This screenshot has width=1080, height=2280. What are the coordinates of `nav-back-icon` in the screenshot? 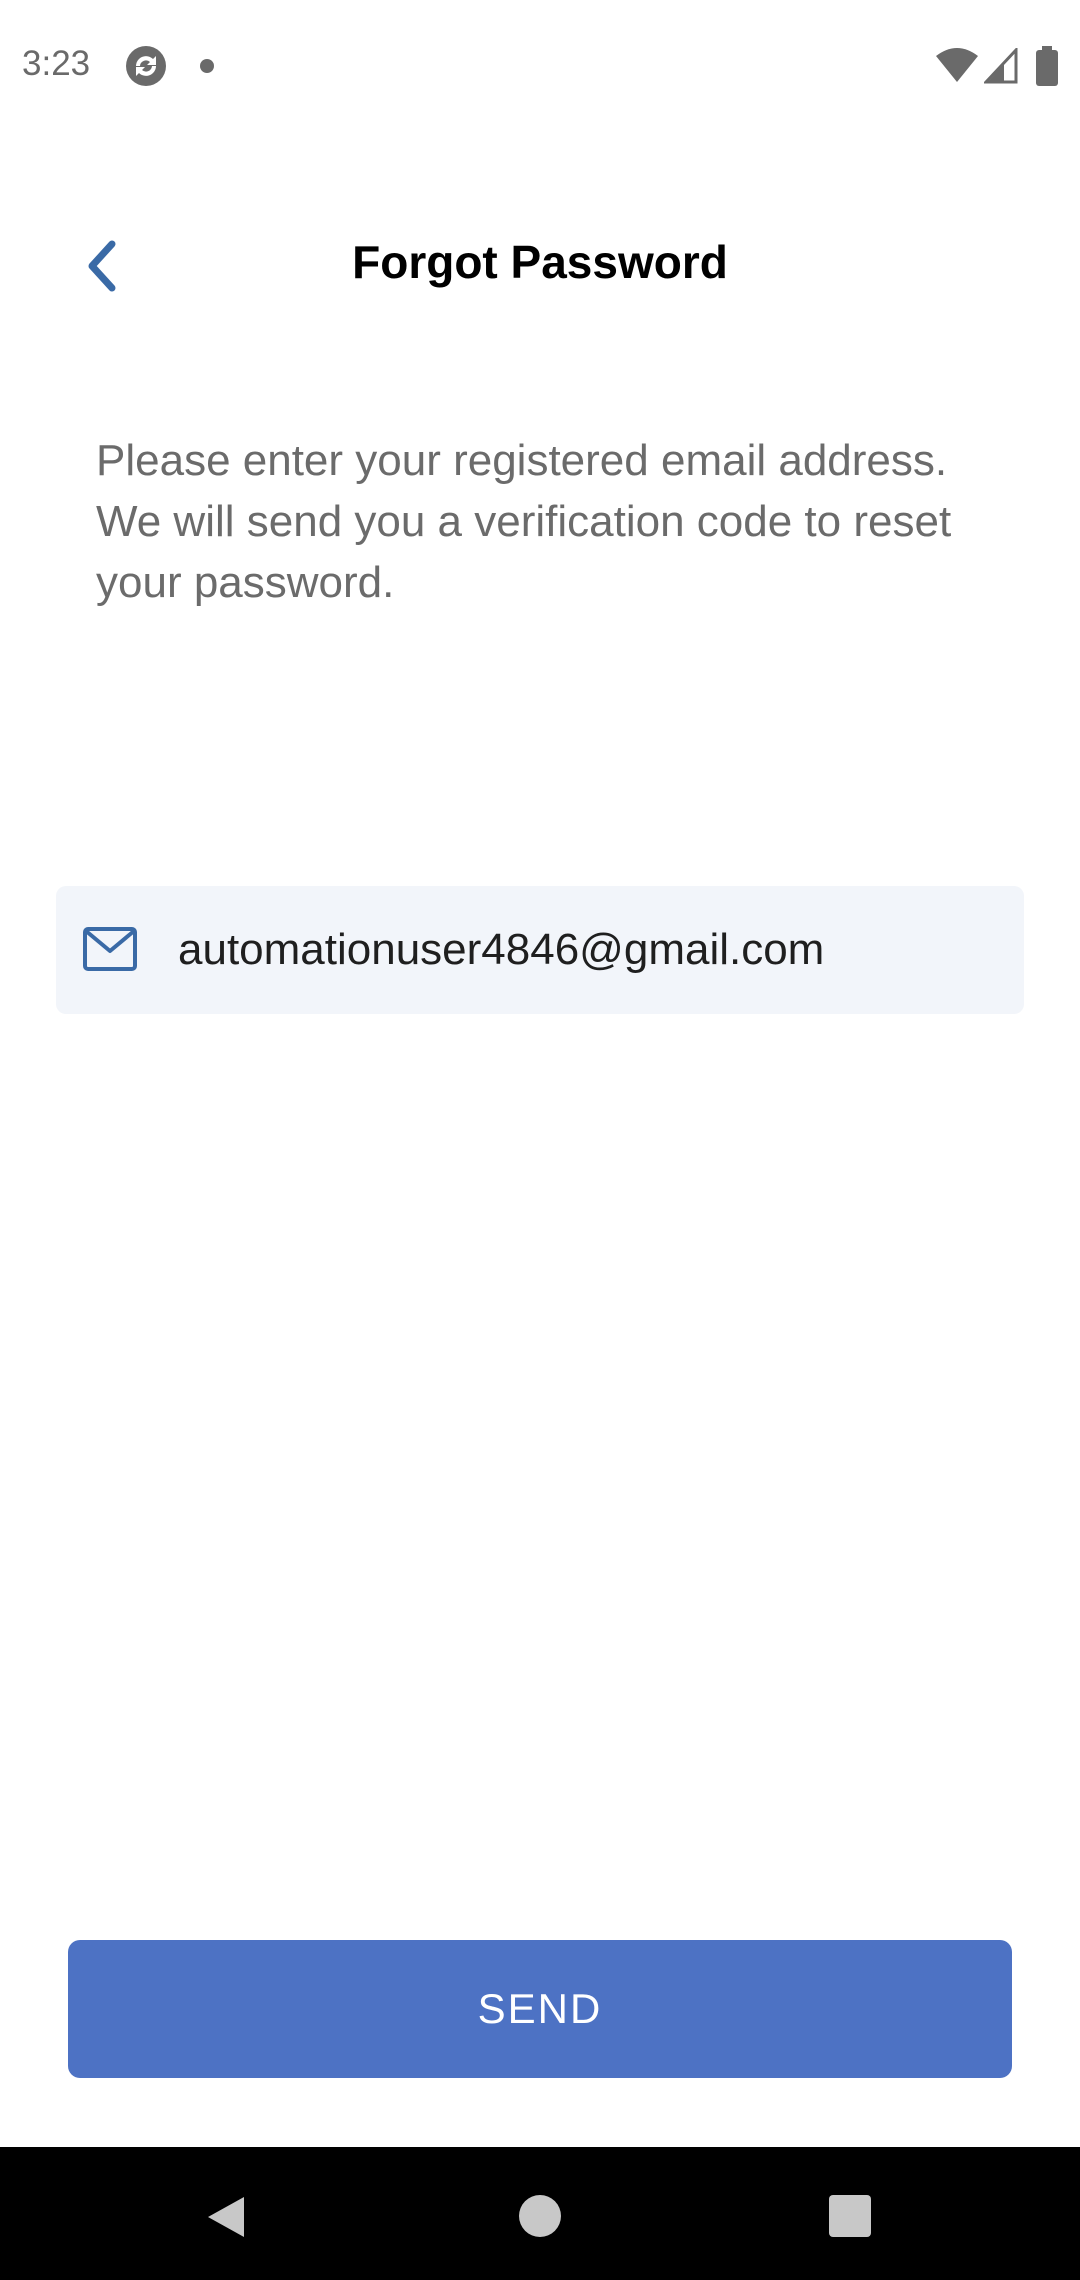 It's located at (226, 2217).